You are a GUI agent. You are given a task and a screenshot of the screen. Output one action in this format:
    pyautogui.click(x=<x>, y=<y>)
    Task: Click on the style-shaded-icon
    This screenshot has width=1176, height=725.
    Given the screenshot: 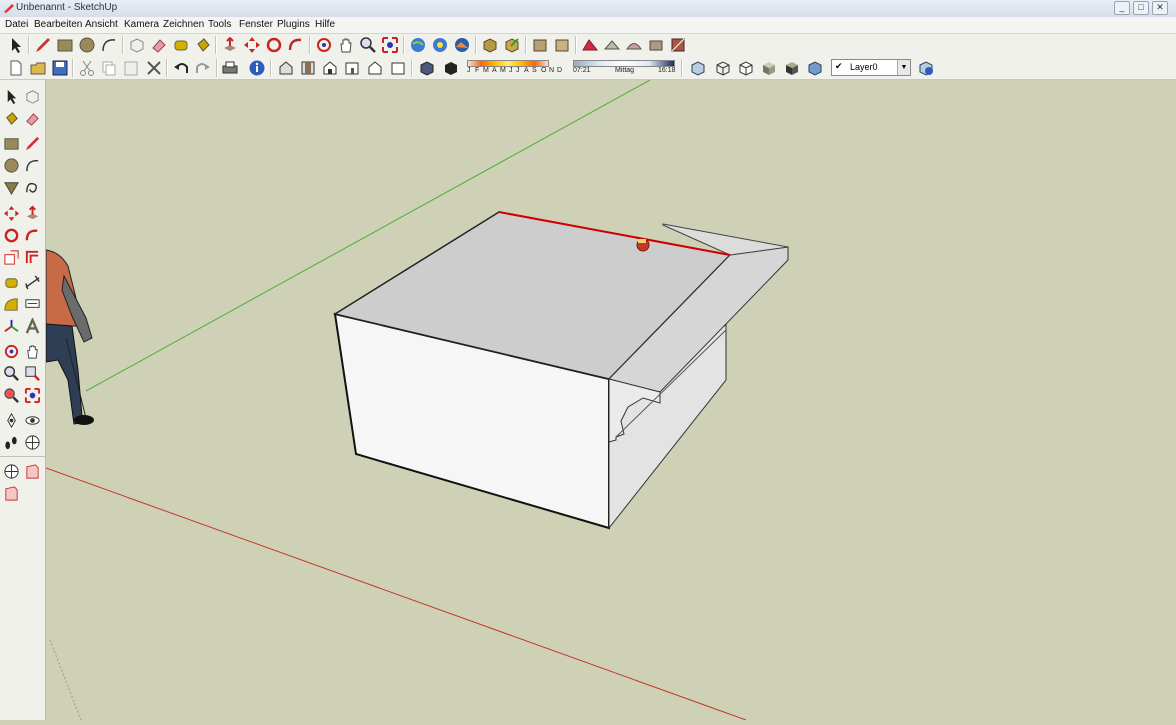 What is the action you would take?
    pyautogui.click(x=769, y=68)
    